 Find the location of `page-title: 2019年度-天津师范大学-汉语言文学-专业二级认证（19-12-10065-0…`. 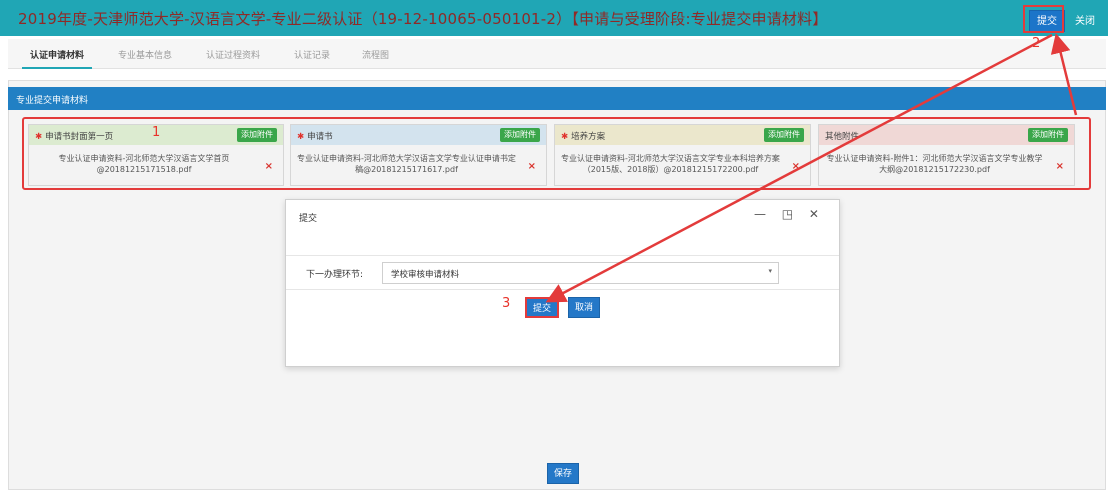

page-title: 2019年度-天津师范大学-汉语言文学-专业二级认证（19-12-10065-0… is located at coordinates (423, 19).